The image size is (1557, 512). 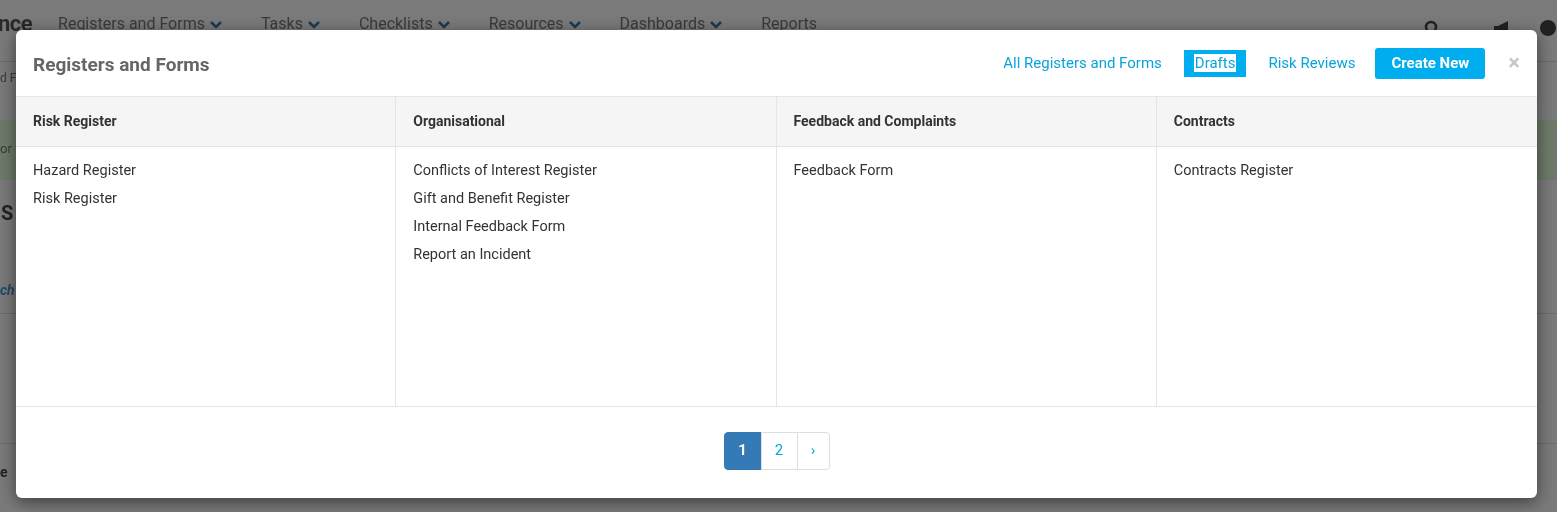 I want to click on close-button: ×, so click(x=1514, y=63).